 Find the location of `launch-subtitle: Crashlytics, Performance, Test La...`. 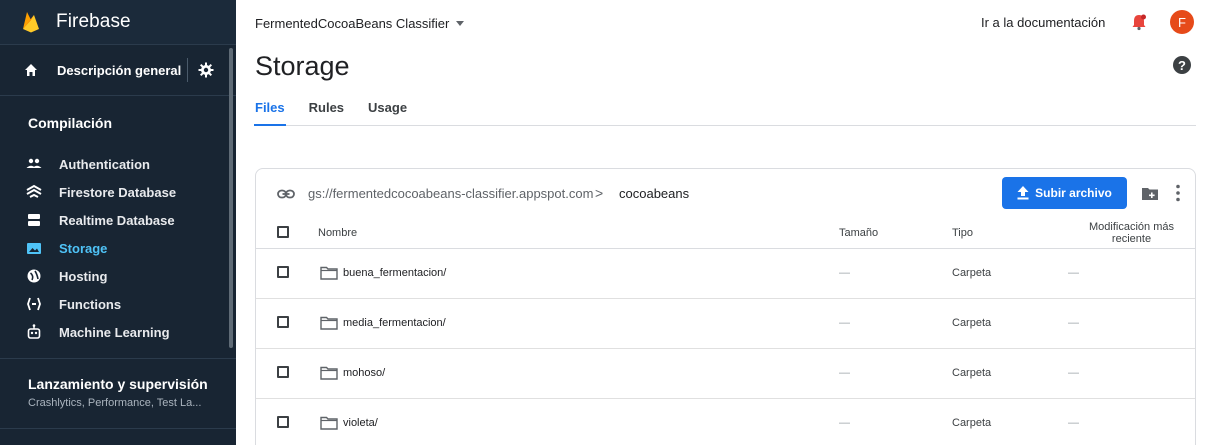

launch-subtitle: Crashlytics, Performance, Test La... is located at coordinates (115, 403).